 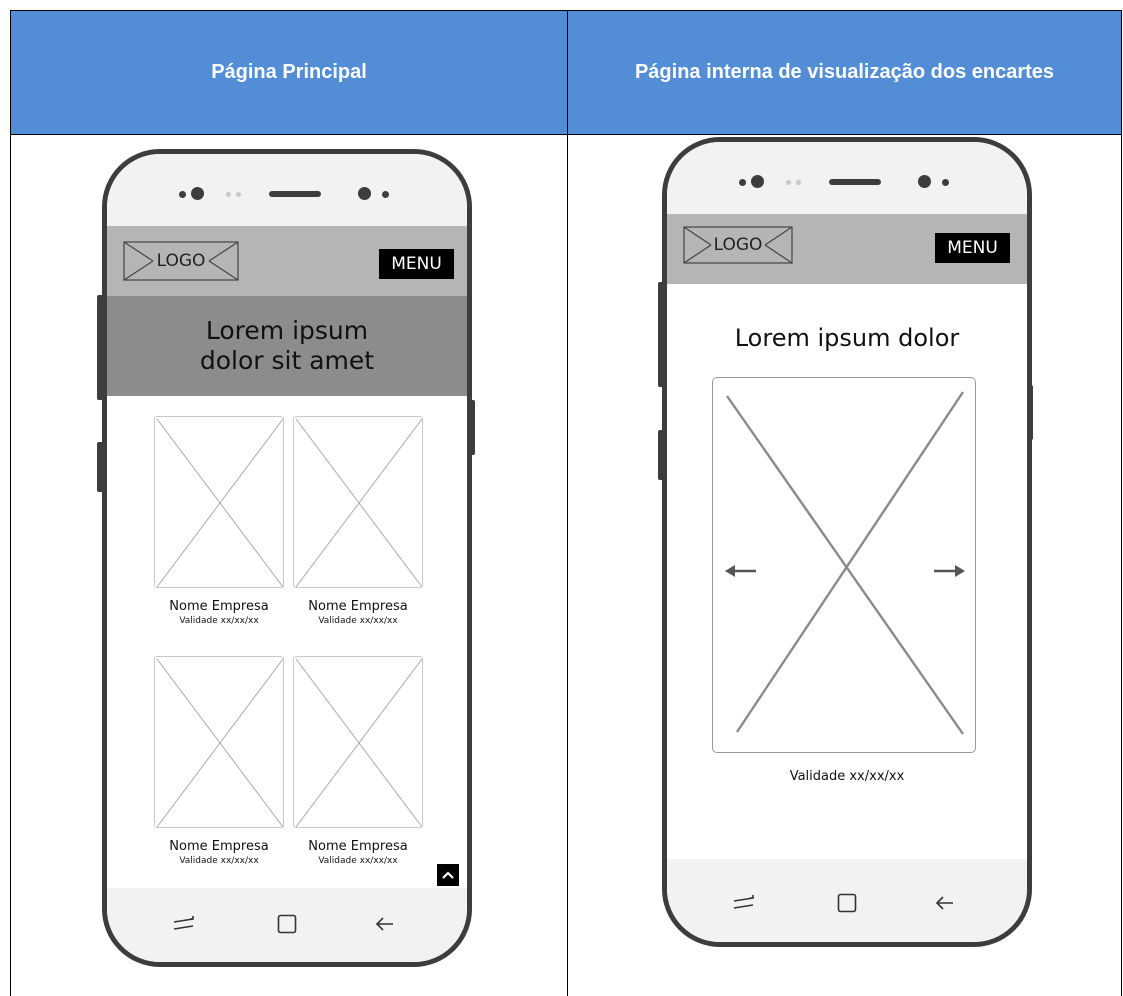 I want to click on hero-title: Lorem ipsum dolor sit amet, so click(x=287, y=345).